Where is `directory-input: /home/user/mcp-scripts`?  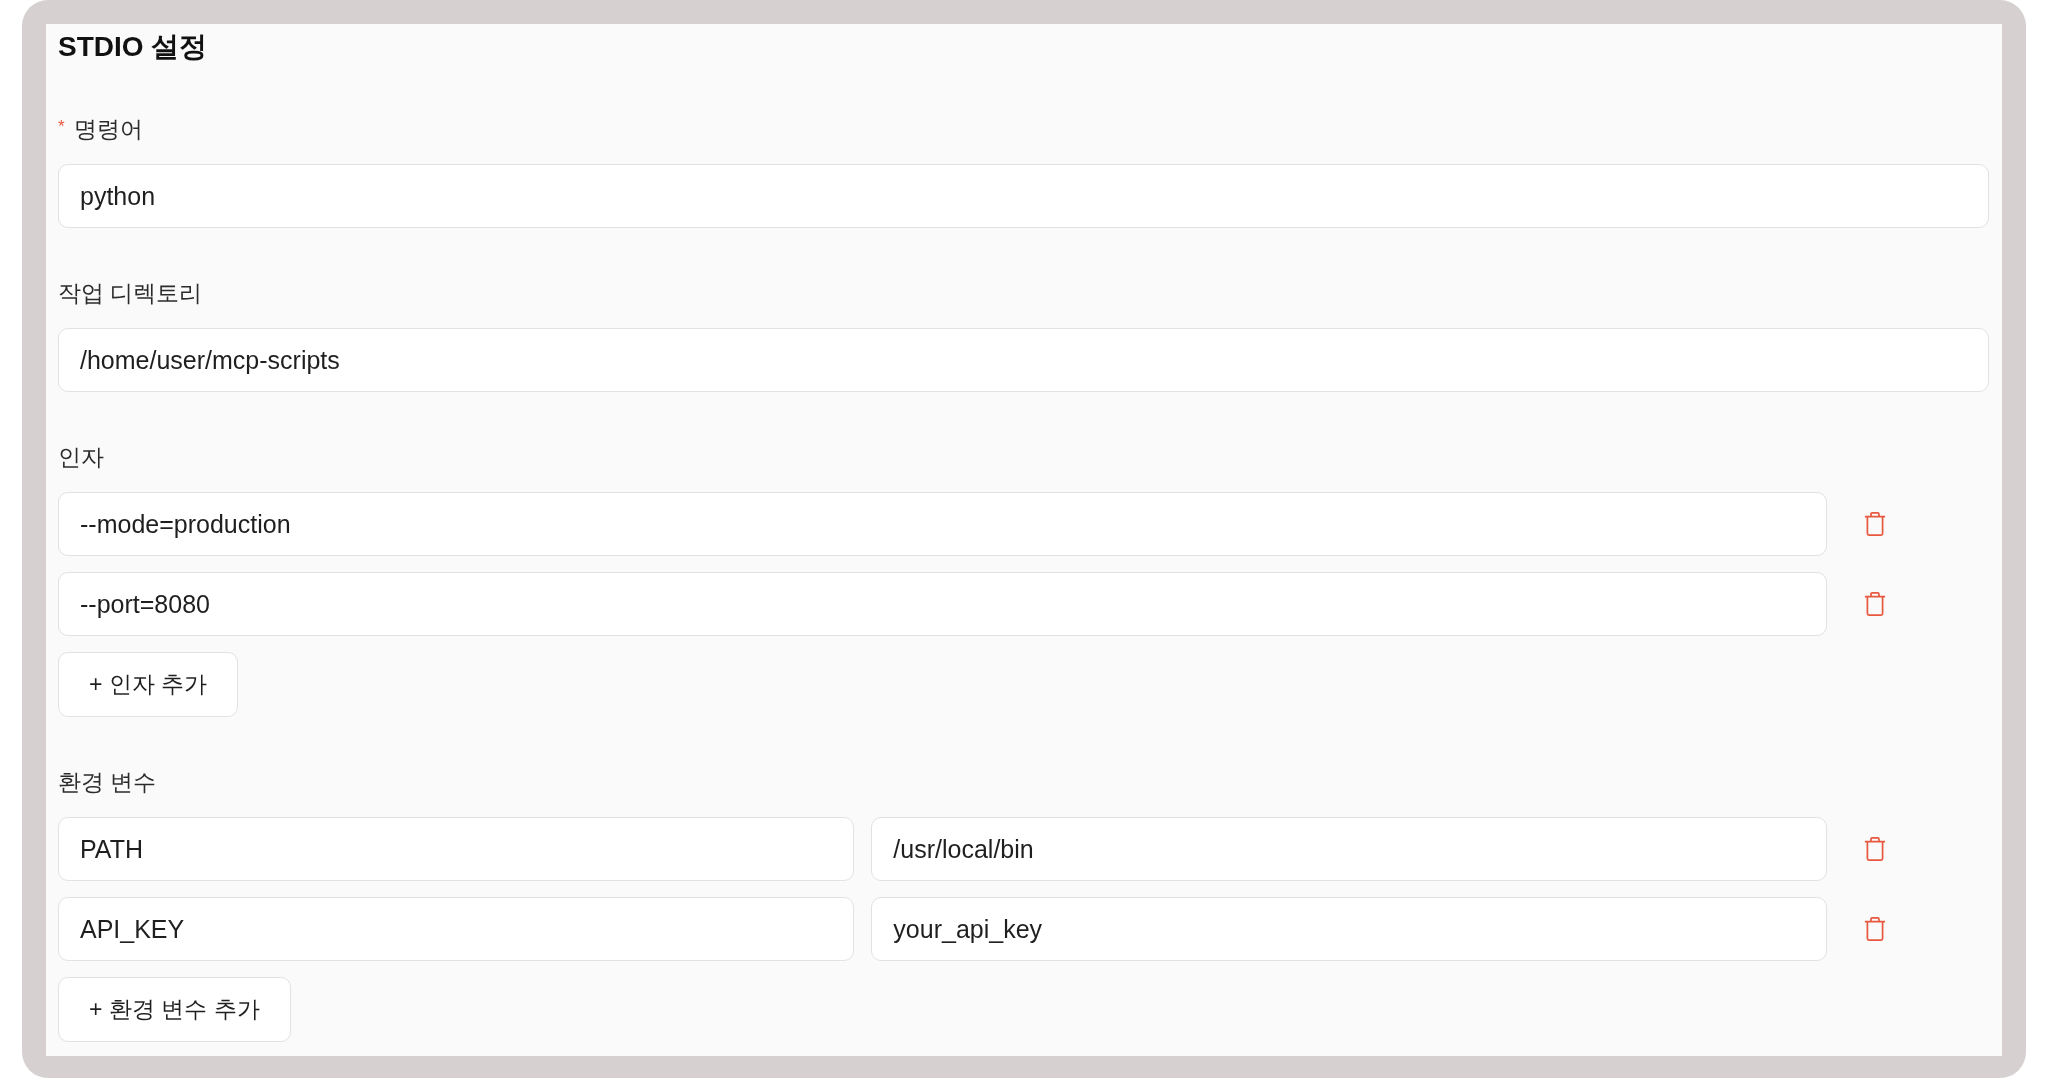
directory-input: /home/user/mcp-scripts is located at coordinates (1023, 360).